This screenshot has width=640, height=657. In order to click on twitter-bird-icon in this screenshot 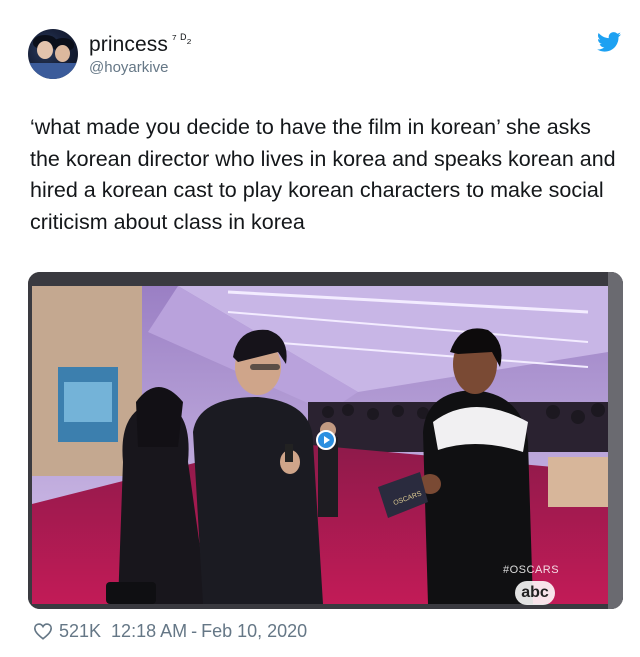, I will do `click(609, 42)`.